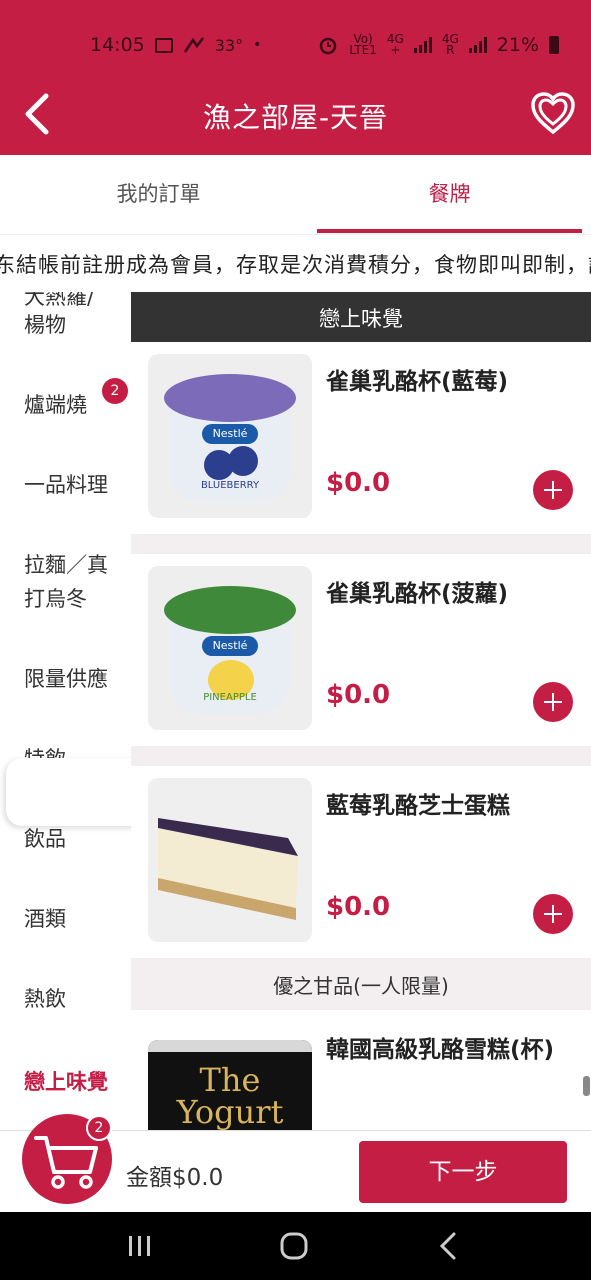 This screenshot has height=1280, width=591. What do you see at coordinates (361, 986) in the screenshot?
I see `section-header: 優之甘品(一人限量)` at bounding box center [361, 986].